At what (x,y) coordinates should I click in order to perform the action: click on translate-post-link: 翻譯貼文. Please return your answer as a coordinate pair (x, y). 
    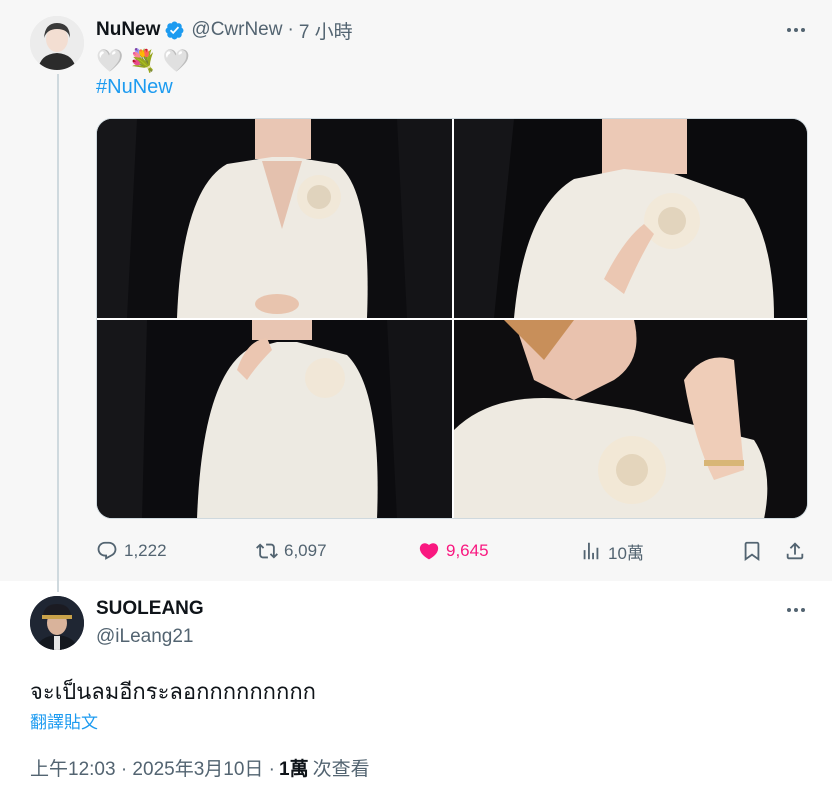
    Looking at the image, I should click on (64, 720).